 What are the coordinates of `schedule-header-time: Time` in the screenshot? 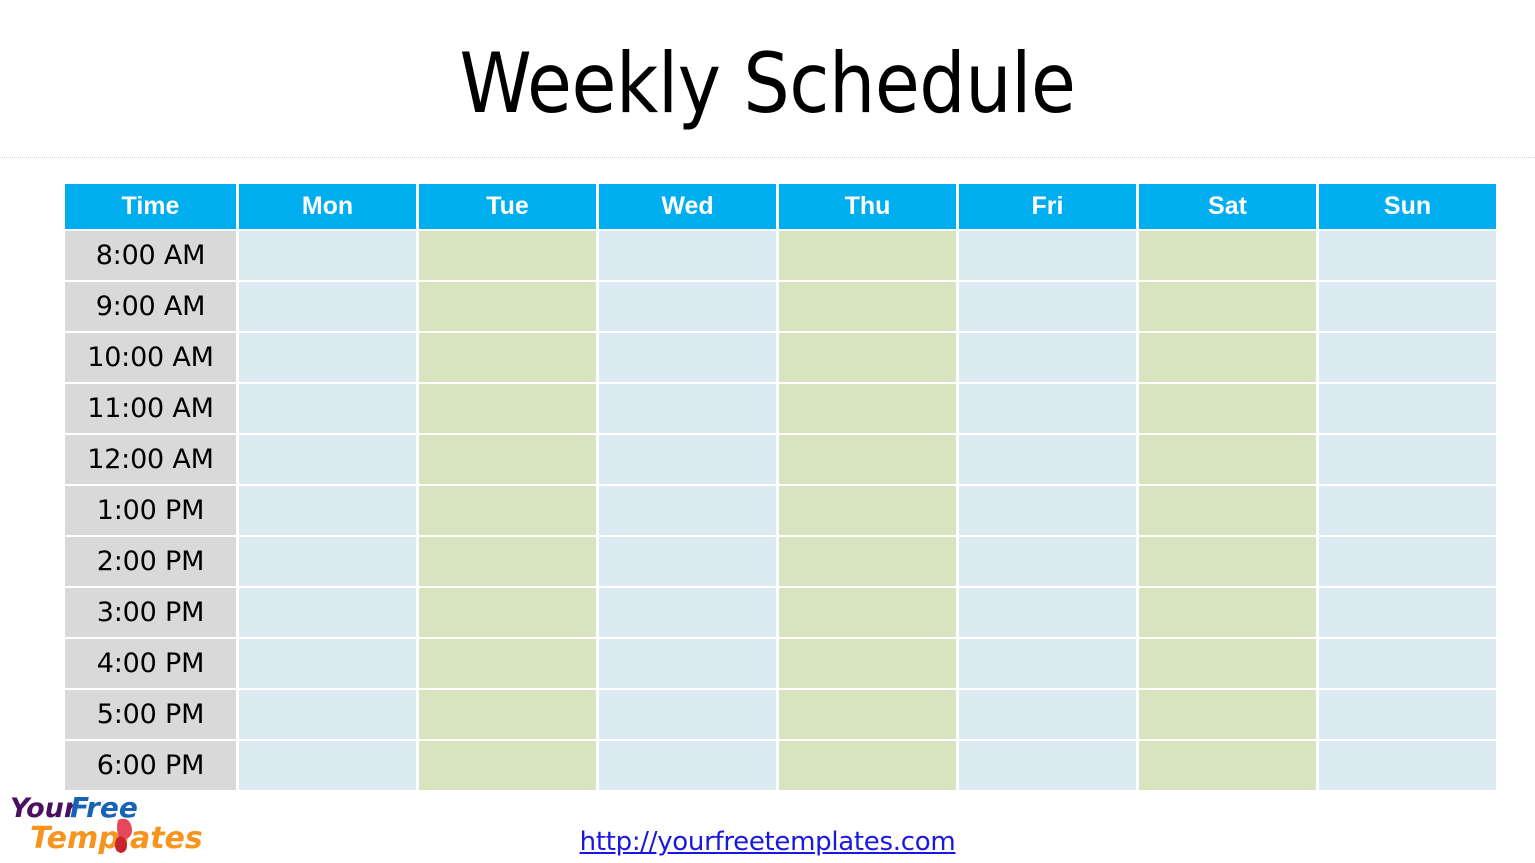 It's located at (150, 206).